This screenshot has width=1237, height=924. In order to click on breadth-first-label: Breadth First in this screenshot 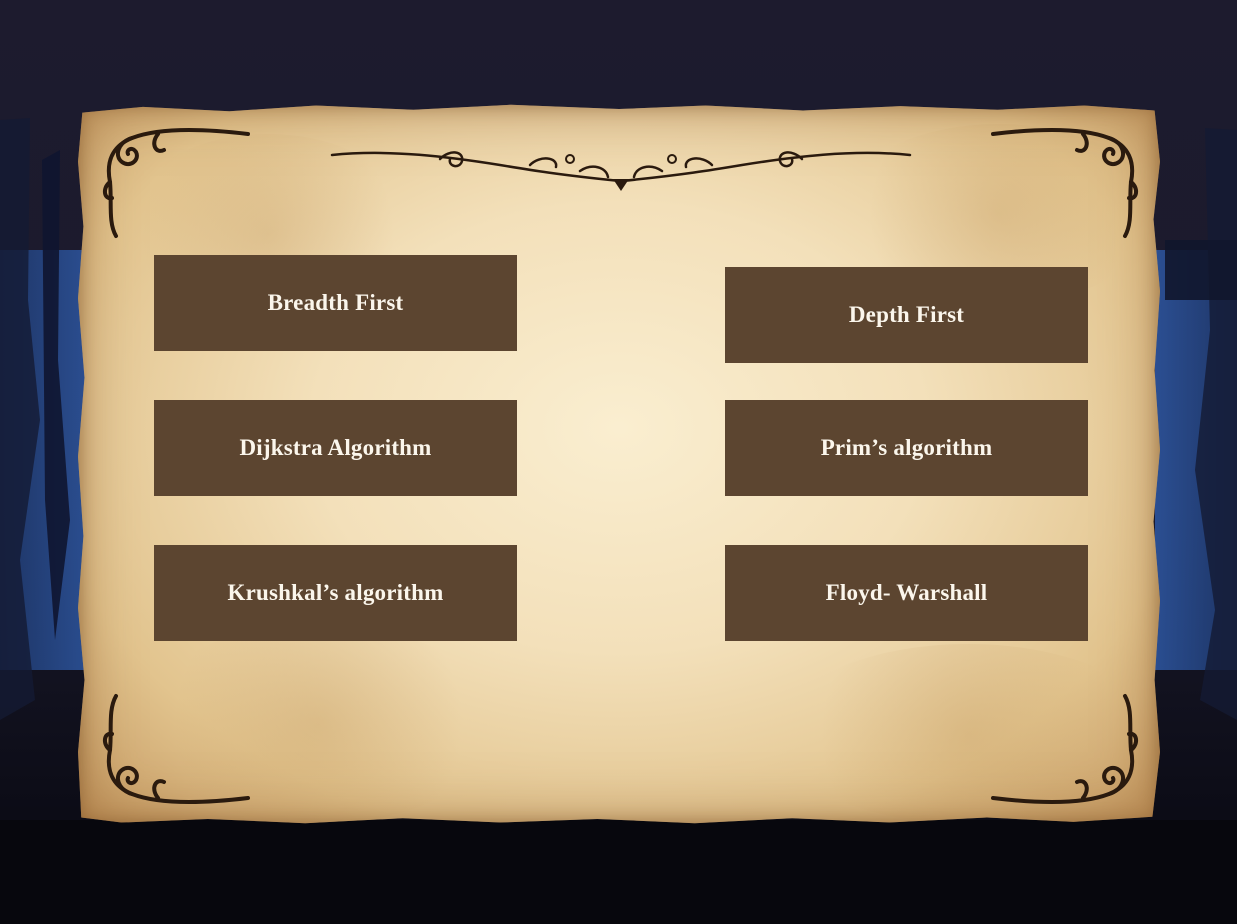, I will do `click(335, 302)`.